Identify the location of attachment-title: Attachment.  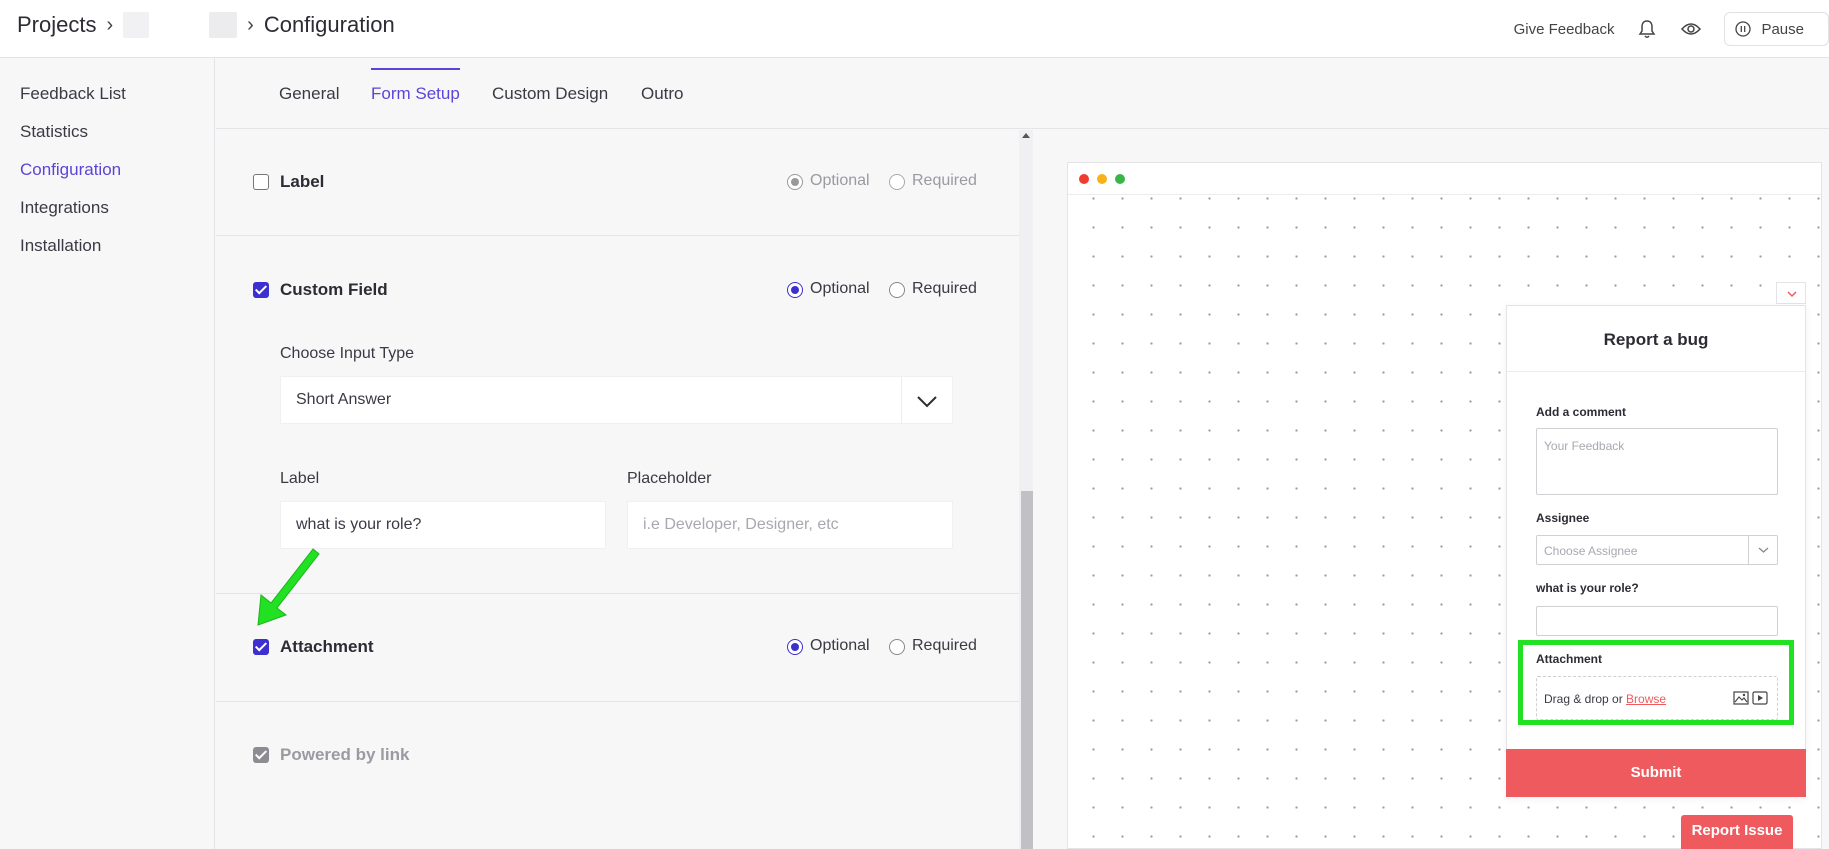
(327, 646).